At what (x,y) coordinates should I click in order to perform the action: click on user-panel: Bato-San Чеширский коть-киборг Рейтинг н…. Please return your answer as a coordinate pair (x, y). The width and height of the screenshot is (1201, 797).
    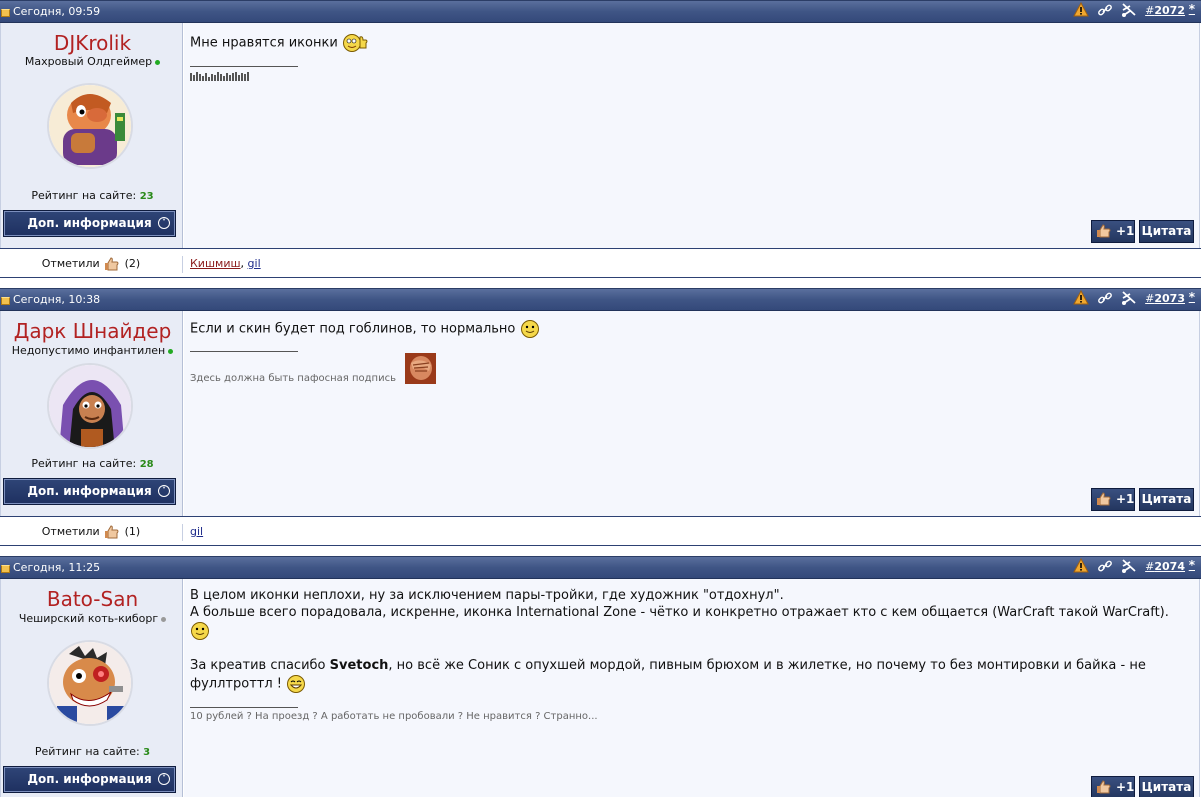
    Looking at the image, I should click on (91, 688).